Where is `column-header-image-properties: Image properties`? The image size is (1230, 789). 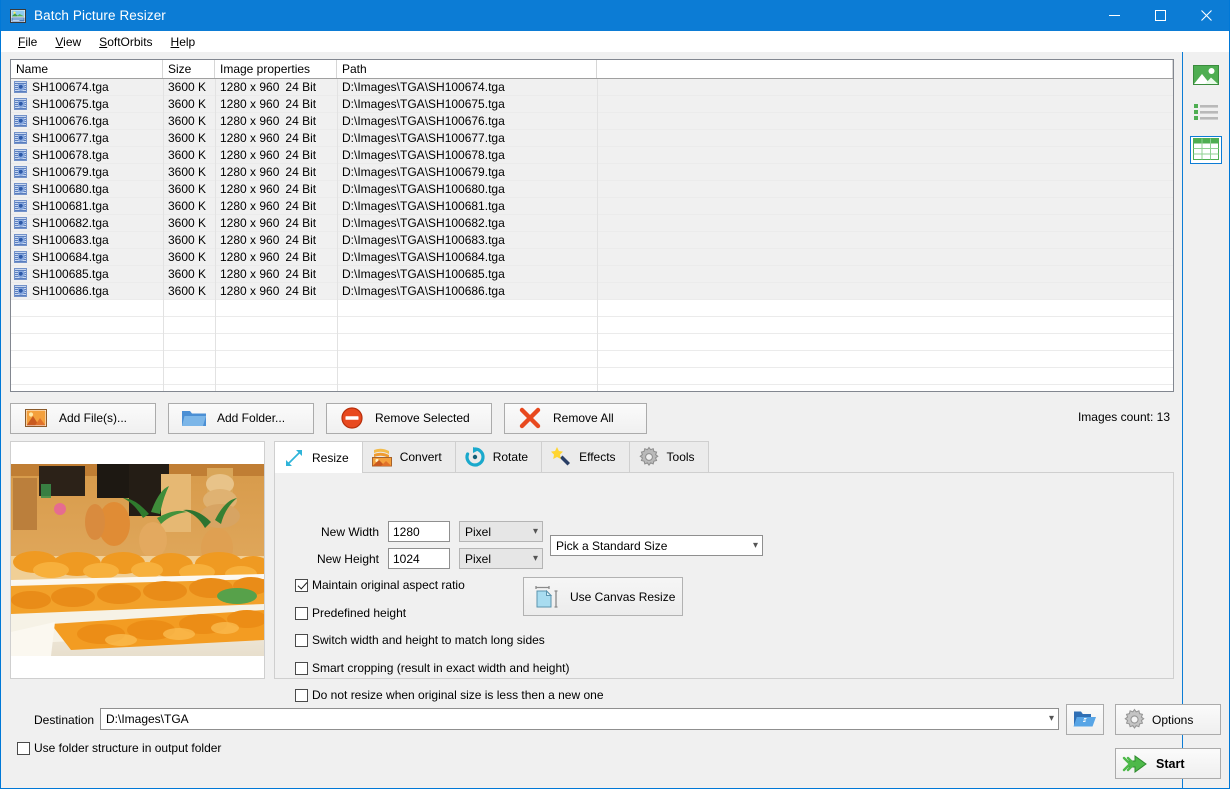 column-header-image-properties: Image properties is located at coordinates (276, 69).